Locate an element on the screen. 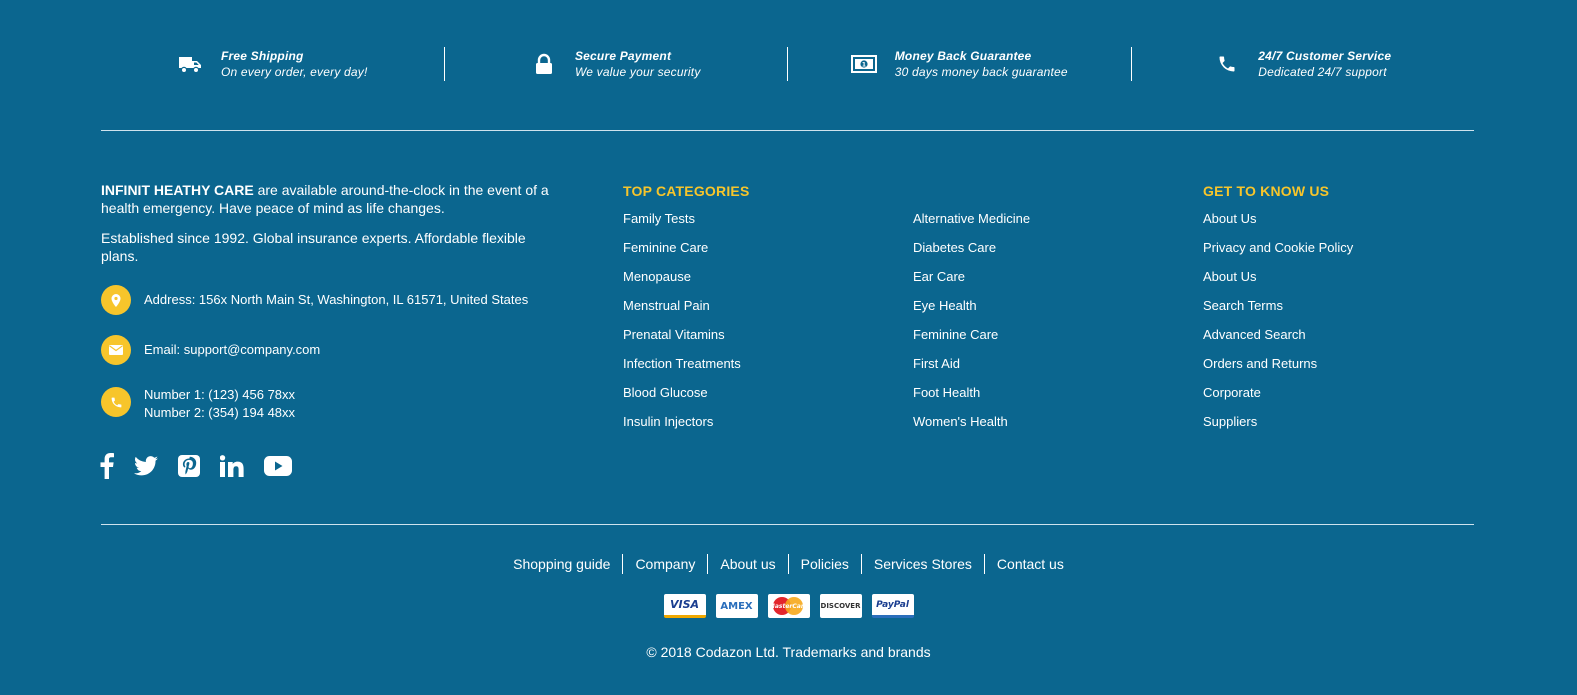 The width and height of the screenshot is (1577, 695). paypal-icon: PayPal is located at coordinates (892, 606).